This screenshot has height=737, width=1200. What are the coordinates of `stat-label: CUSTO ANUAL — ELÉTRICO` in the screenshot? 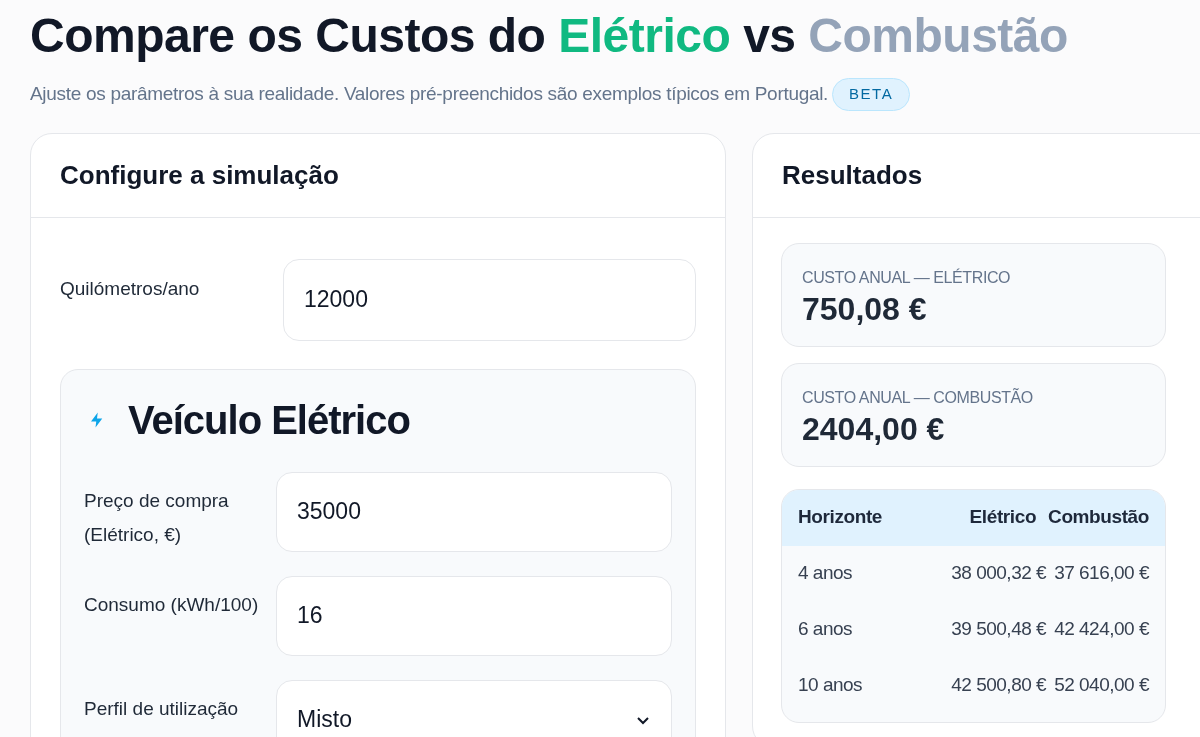 It's located at (907, 277).